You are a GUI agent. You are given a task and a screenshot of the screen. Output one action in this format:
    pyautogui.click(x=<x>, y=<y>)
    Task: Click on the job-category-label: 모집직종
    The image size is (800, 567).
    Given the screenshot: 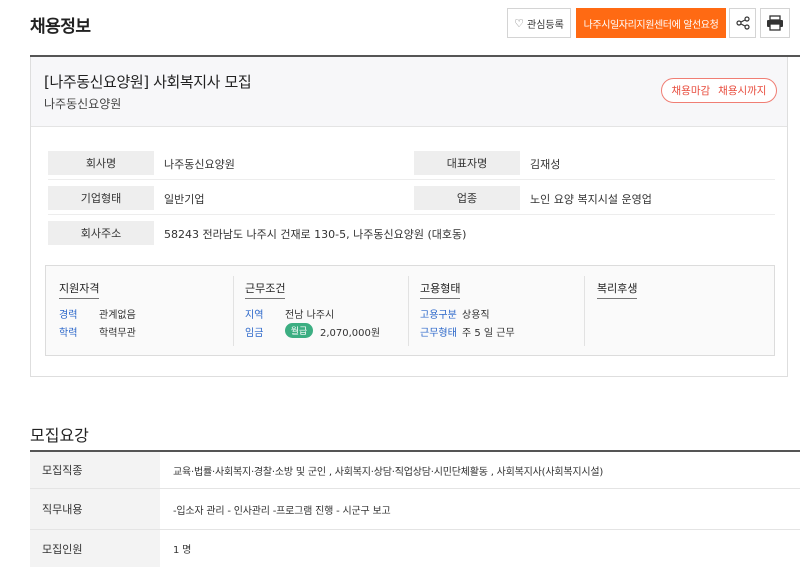 What is the action you would take?
    pyautogui.click(x=95, y=470)
    